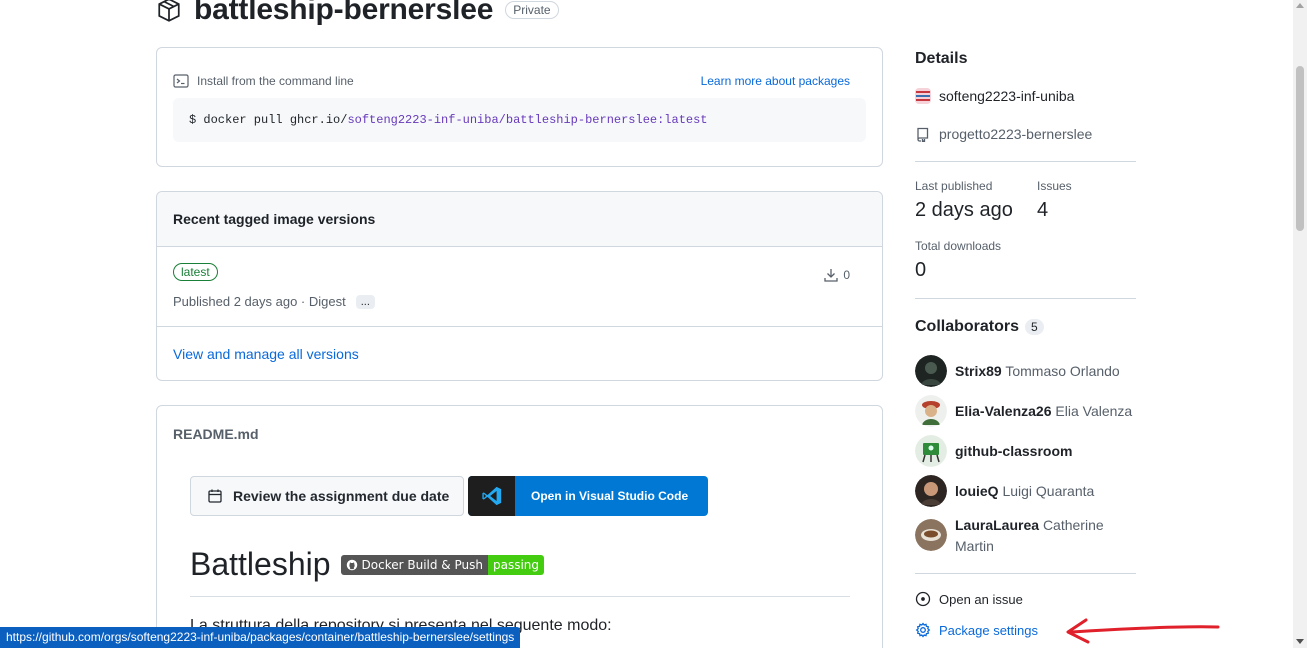  What do you see at coordinates (964, 210) in the screenshot?
I see `last-published-value: 2 days ago` at bounding box center [964, 210].